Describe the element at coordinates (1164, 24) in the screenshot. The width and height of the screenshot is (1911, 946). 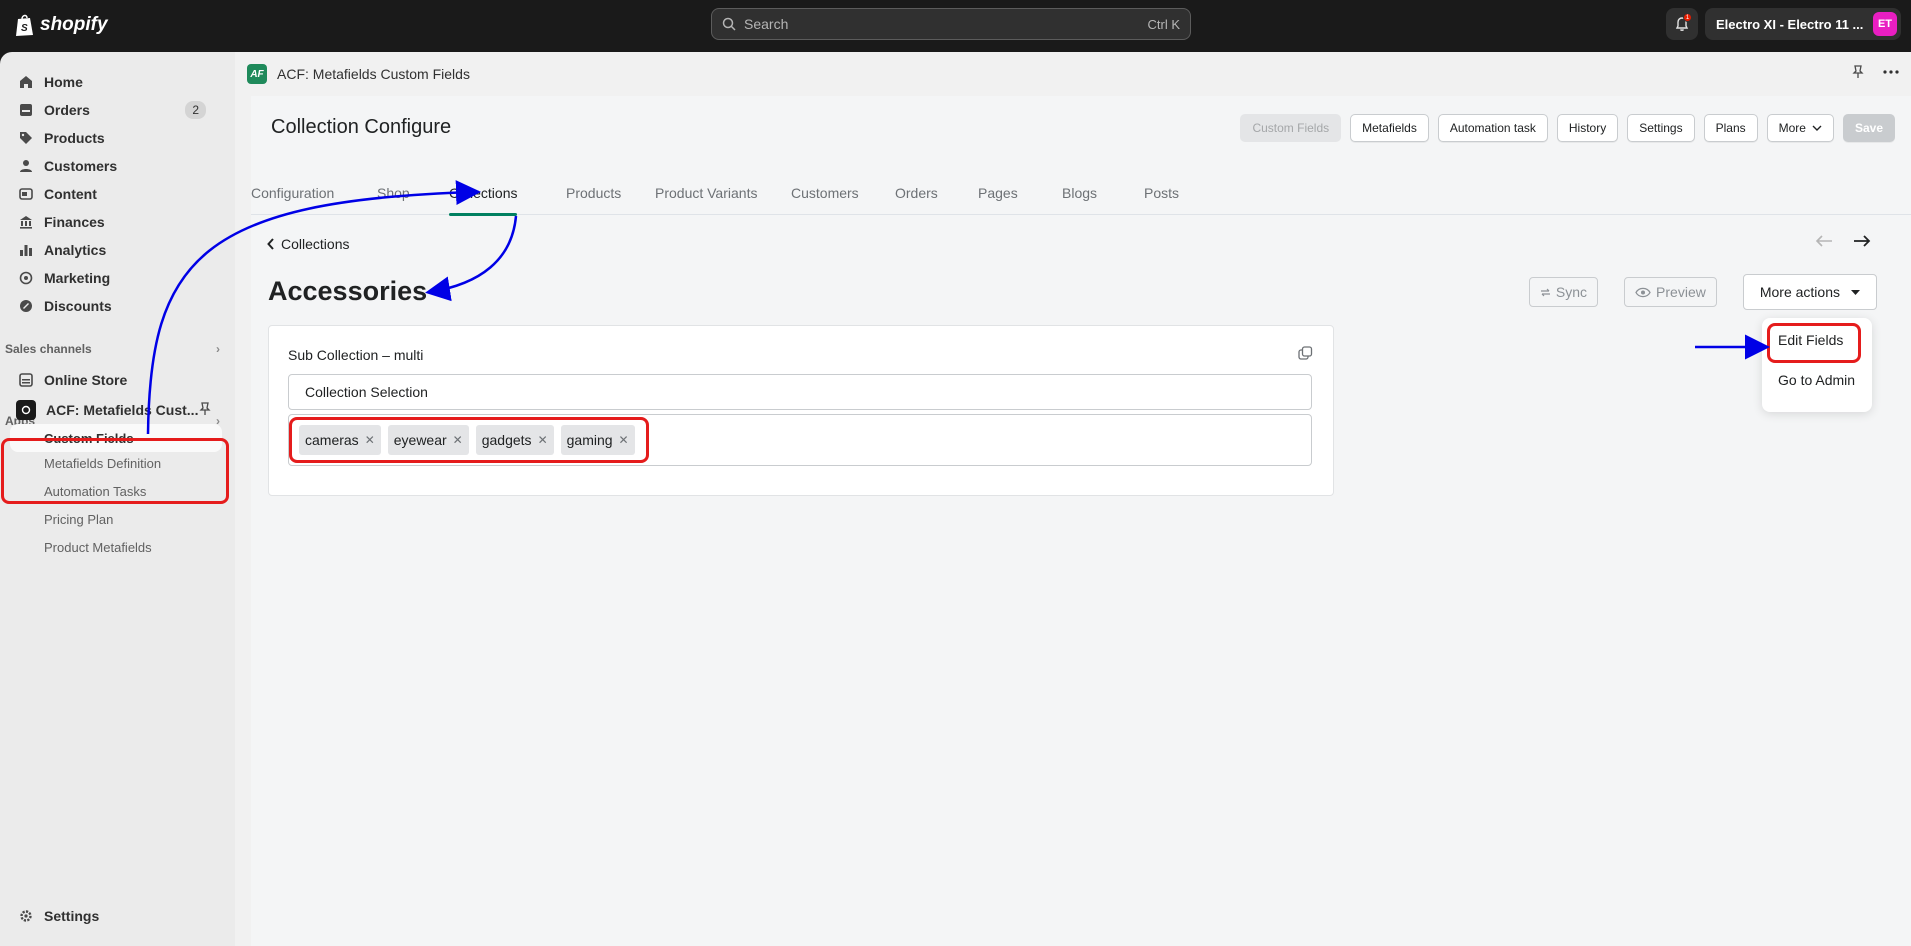
I see `search-shortcut: Ctrl K` at that location.